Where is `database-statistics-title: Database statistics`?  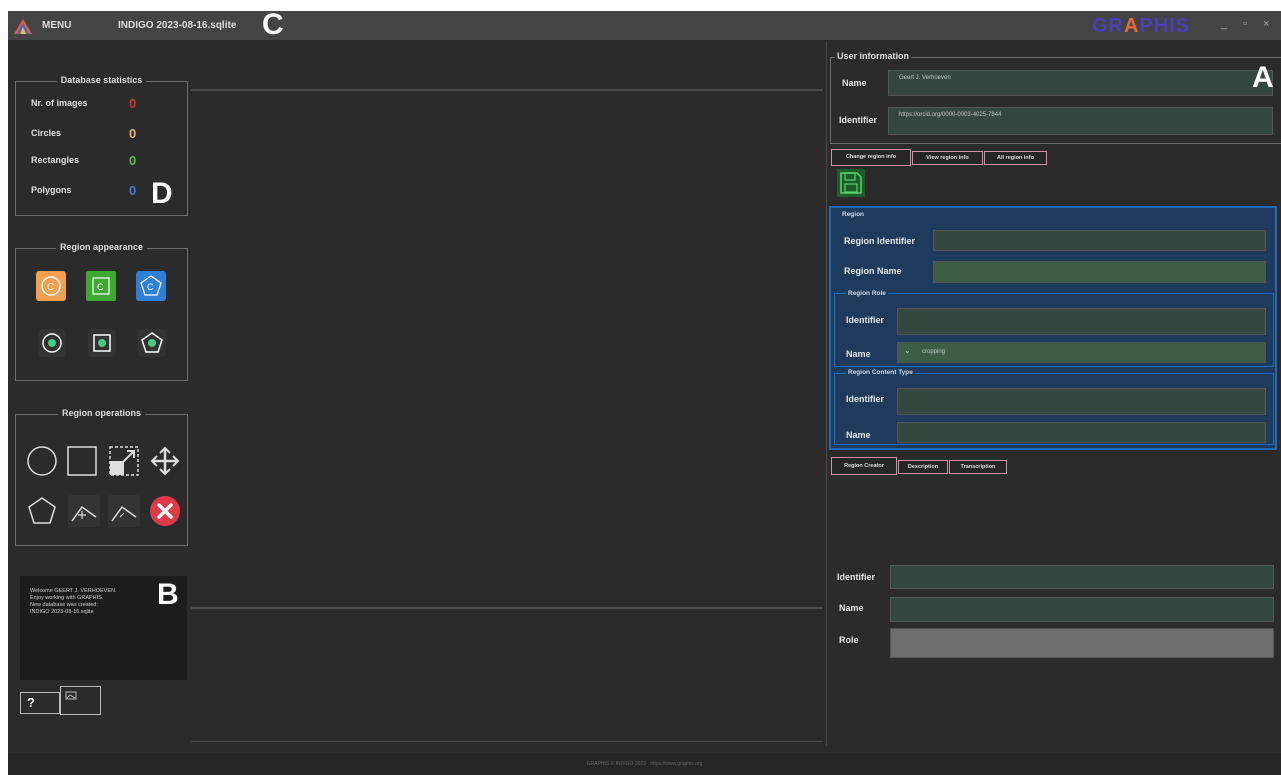
database-statistics-title: Database statistics is located at coordinates (101, 80).